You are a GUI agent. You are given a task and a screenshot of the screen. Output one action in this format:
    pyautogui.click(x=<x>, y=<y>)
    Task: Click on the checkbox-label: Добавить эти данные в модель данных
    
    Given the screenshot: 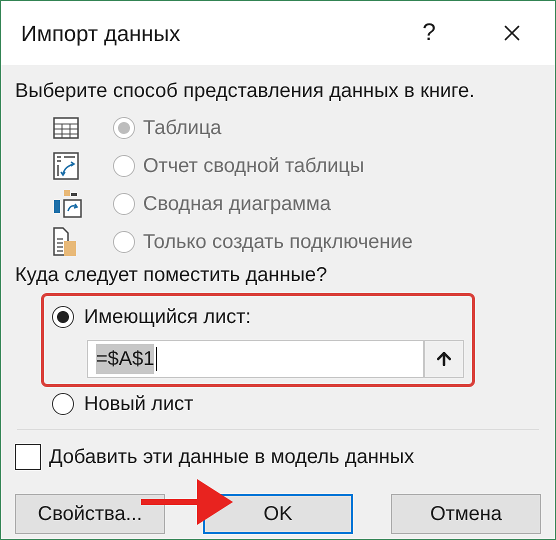 What is the action you would take?
    pyautogui.click(x=231, y=457)
    